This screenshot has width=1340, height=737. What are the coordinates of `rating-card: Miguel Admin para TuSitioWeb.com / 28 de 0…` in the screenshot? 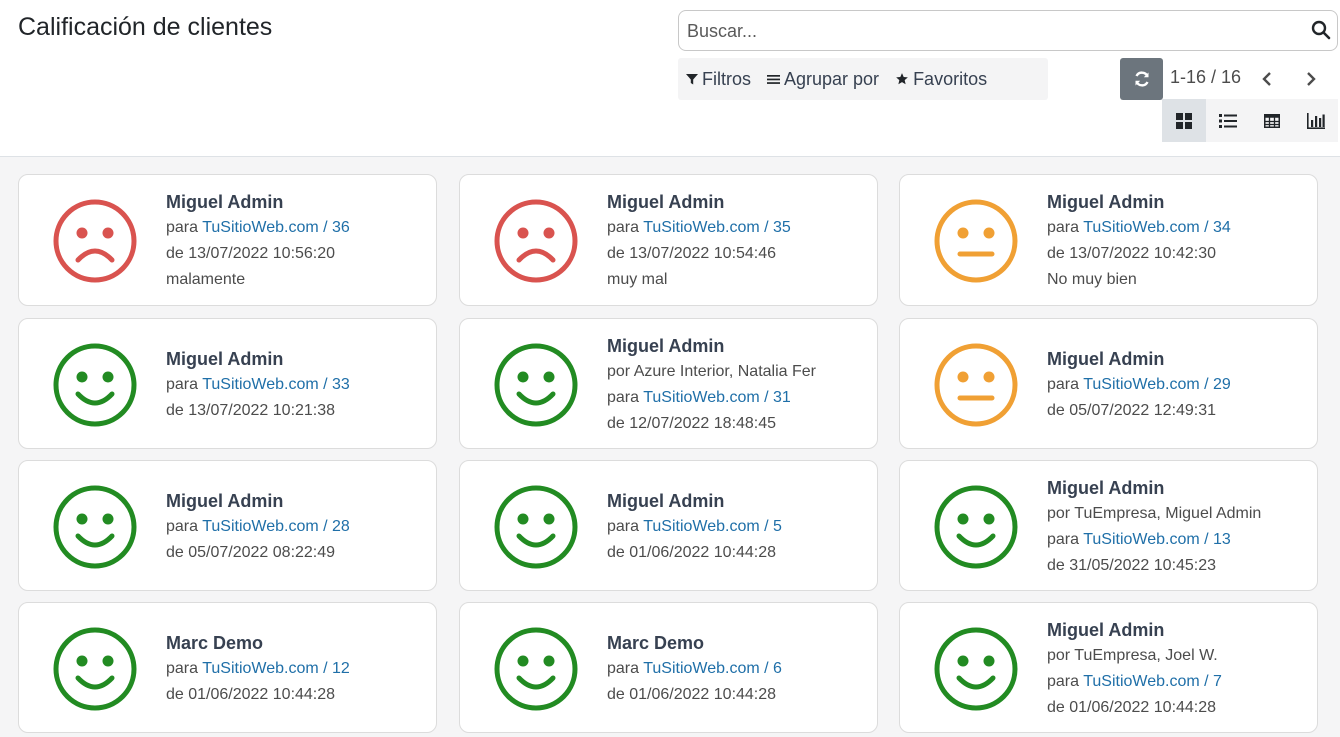 It's located at (227, 525).